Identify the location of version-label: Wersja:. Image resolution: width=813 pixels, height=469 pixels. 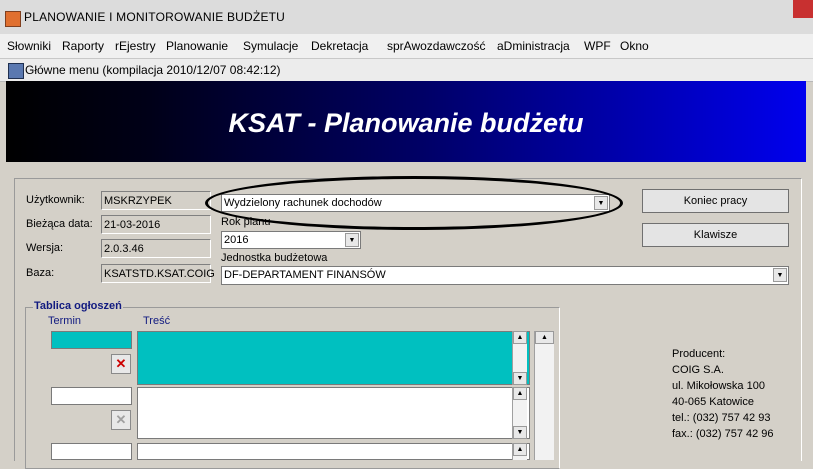
(45, 248).